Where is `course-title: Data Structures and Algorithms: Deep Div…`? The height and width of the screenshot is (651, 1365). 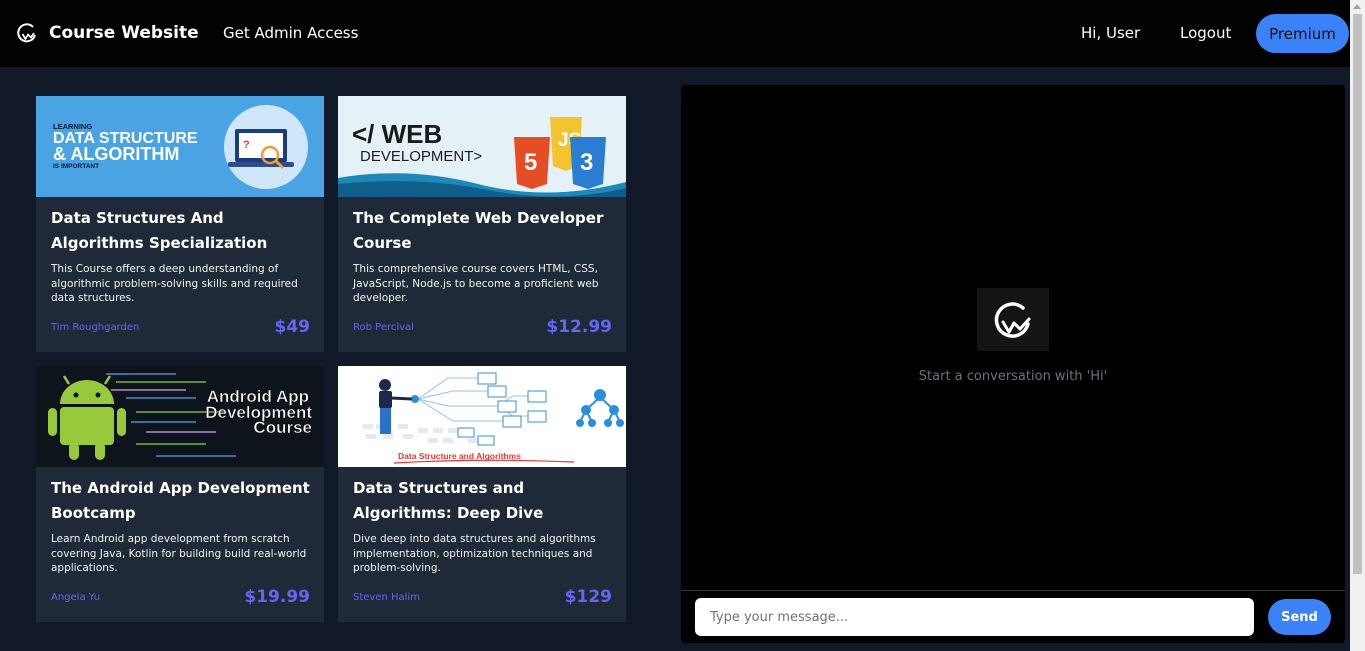
course-title: Data Structures and Algorithms: Deep Div… is located at coordinates (484, 501).